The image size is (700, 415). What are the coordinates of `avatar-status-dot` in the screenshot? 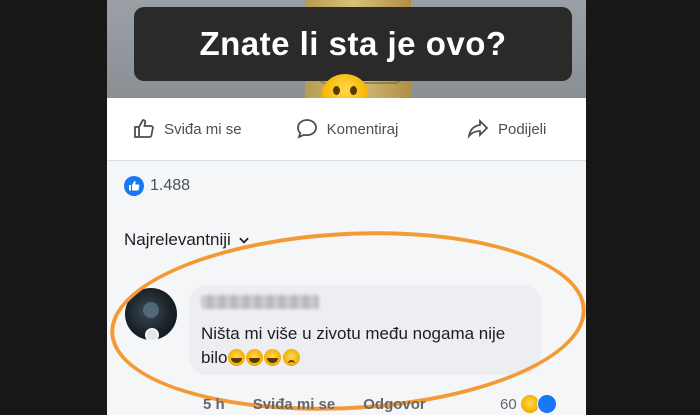 It's located at (152, 335).